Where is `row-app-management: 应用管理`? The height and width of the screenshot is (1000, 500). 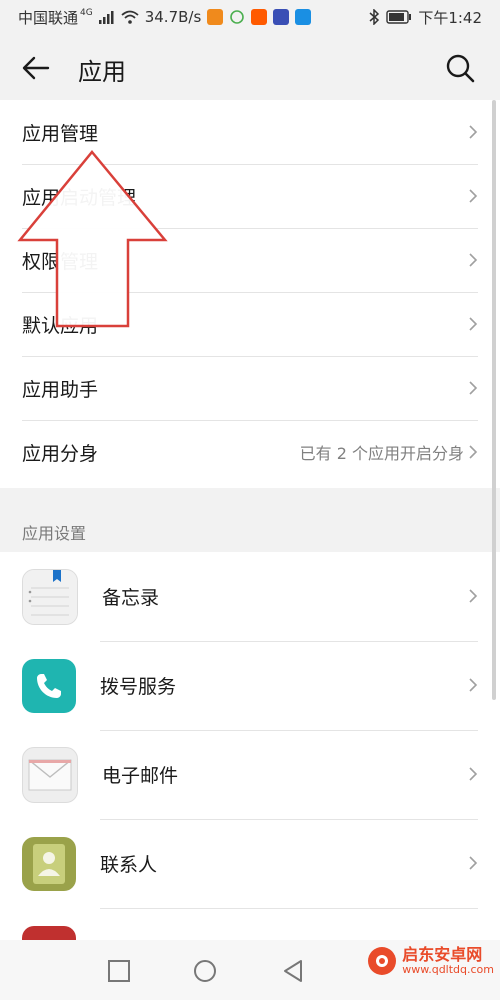
row-app-management: 应用管理 is located at coordinates (250, 132).